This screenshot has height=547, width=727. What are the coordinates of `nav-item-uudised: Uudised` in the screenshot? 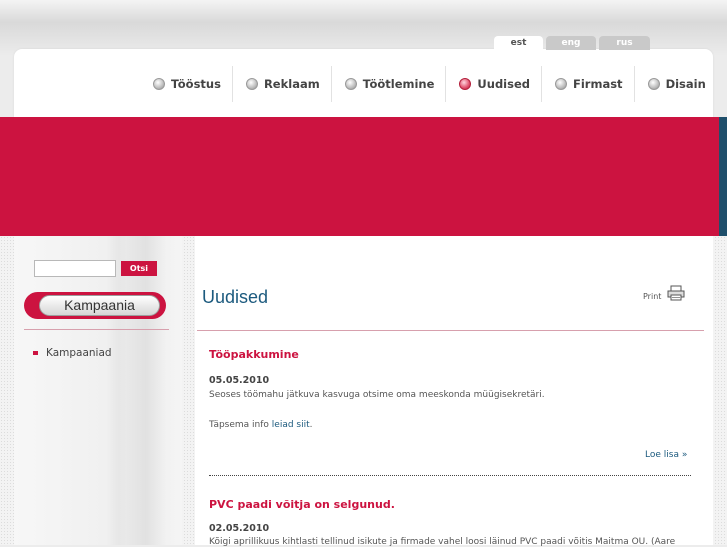 It's located at (493, 84).